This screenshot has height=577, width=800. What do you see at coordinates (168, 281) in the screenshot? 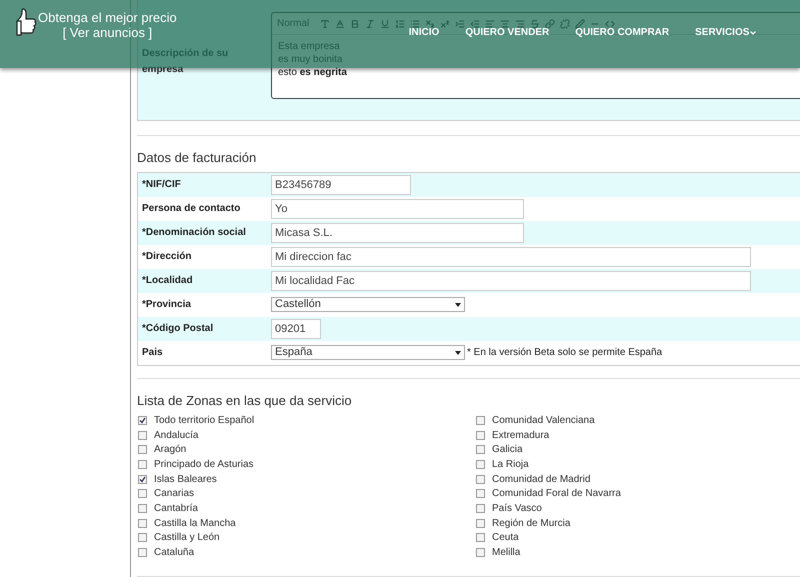
I see `field-label: *Localidad` at bounding box center [168, 281].